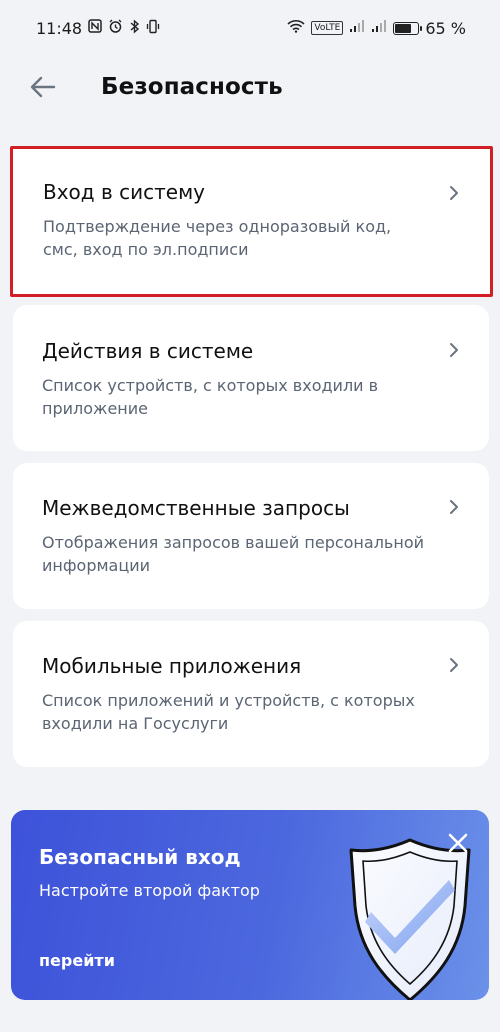  Describe the element at coordinates (149, 890) in the screenshot. I see `promo-subtitle: Настройте второй фактор` at that location.